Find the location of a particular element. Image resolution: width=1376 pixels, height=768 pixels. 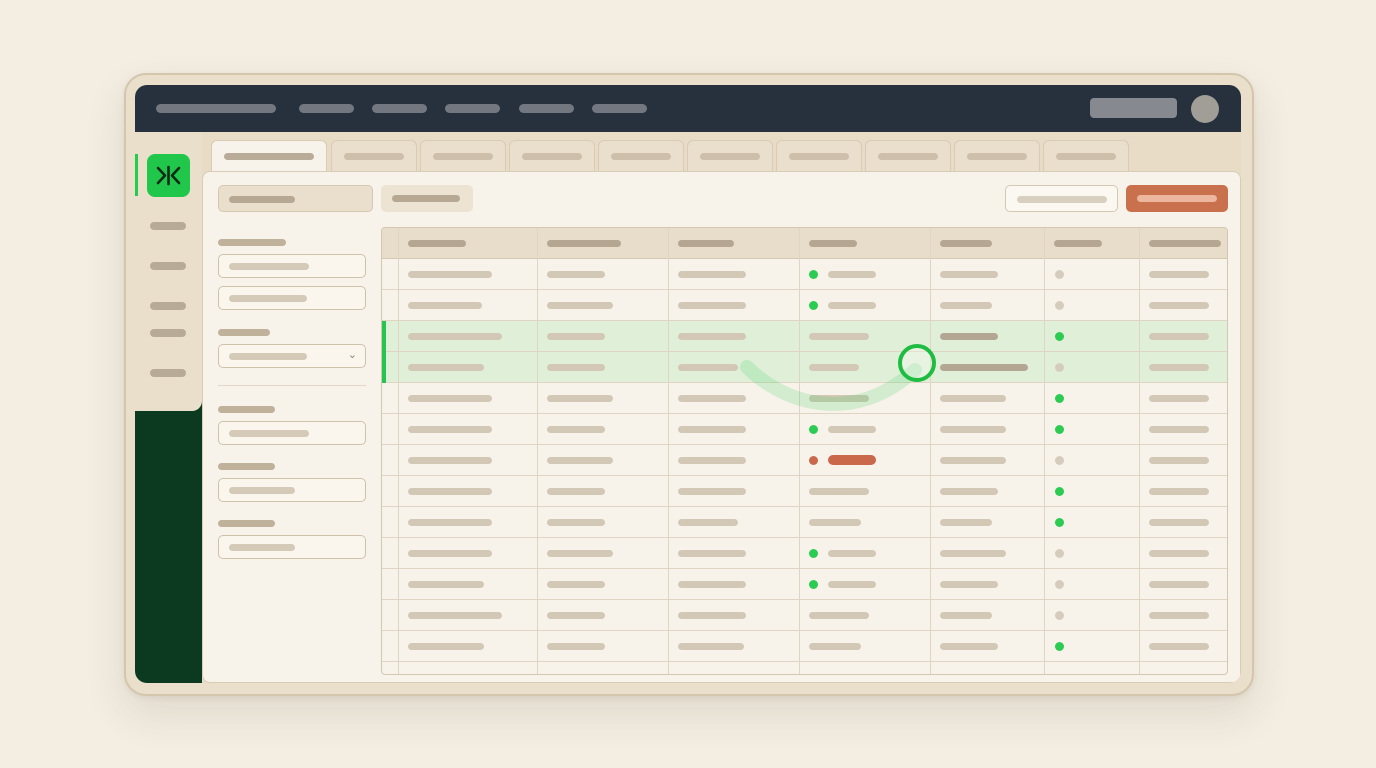

secondary-button is located at coordinates (427, 198).